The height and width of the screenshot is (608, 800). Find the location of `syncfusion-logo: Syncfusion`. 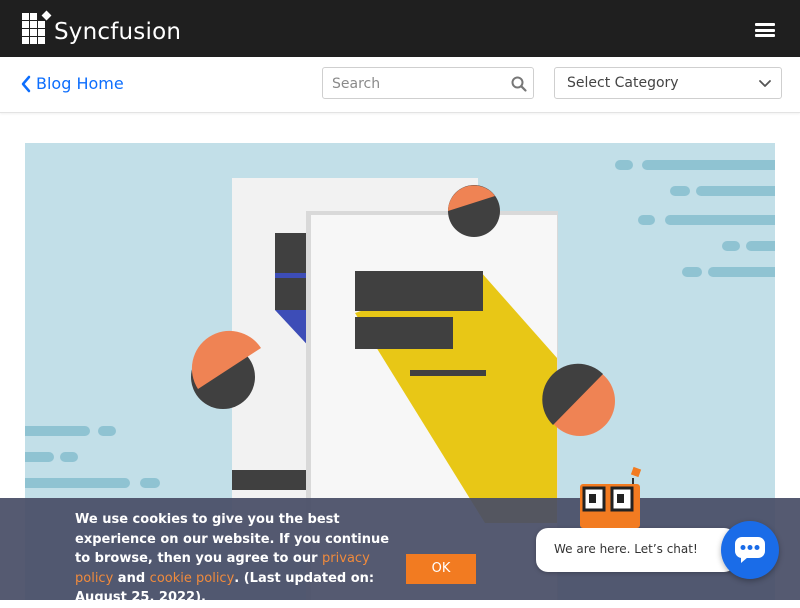

syncfusion-logo: Syncfusion is located at coordinates (102, 28).